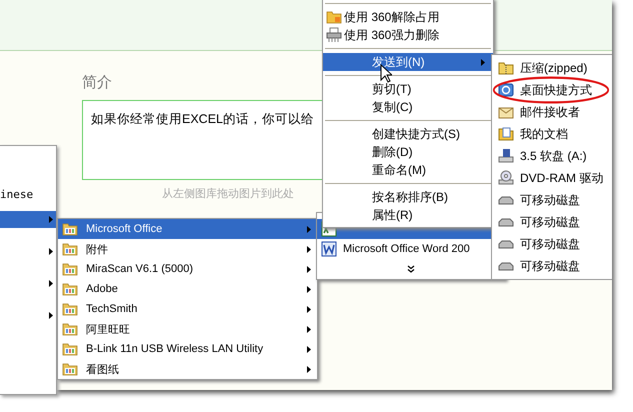 Image resolution: width=633 pixels, height=412 pixels. Describe the element at coordinates (228, 193) in the screenshot. I see `image-drop-hint: 从左侧图库拖动图片到此处` at that location.